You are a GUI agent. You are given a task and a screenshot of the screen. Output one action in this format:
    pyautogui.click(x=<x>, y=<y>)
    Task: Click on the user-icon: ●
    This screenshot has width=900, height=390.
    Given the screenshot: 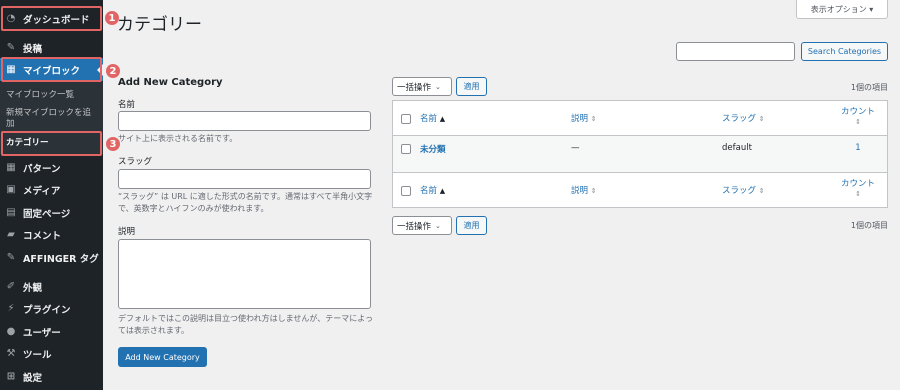 What is the action you would take?
    pyautogui.click(x=11, y=331)
    